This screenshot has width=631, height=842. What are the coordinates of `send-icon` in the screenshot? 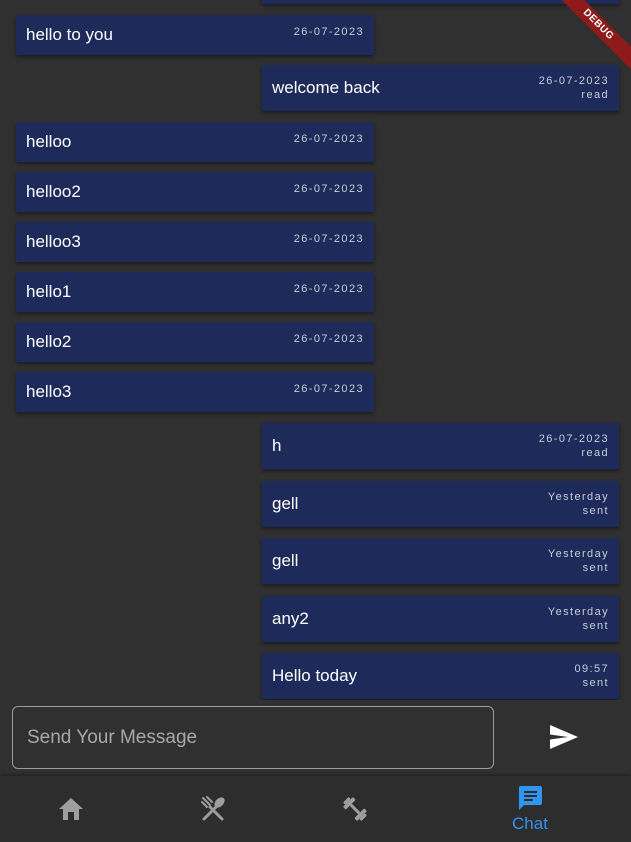 It's located at (564, 736).